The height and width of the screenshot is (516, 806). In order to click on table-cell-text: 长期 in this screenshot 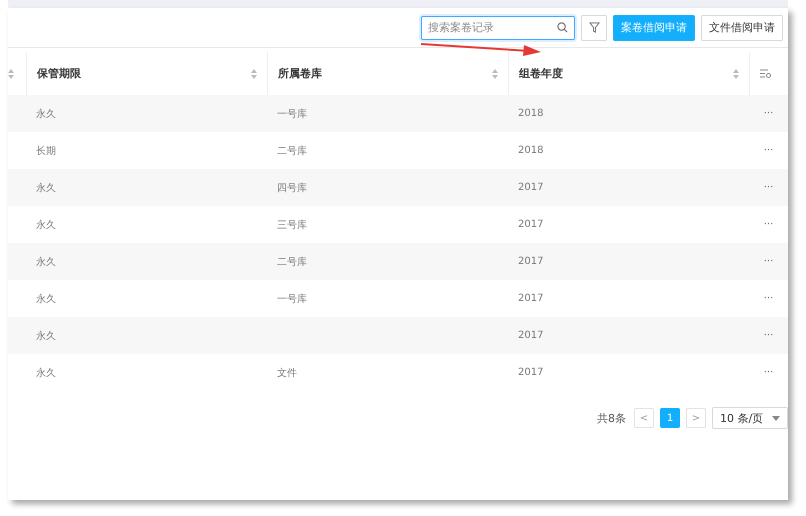, I will do `click(46, 151)`.